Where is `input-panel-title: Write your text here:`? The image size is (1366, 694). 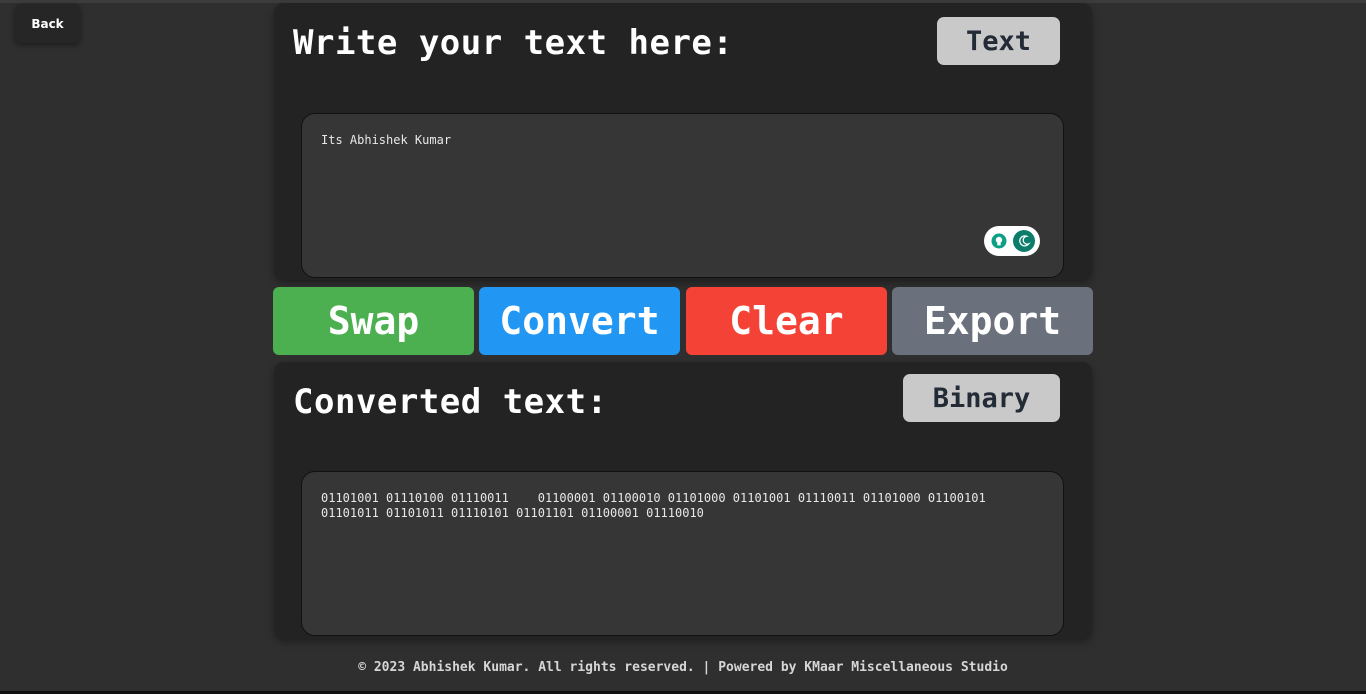 input-panel-title: Write your text here: is located at coordinates (513, 43).